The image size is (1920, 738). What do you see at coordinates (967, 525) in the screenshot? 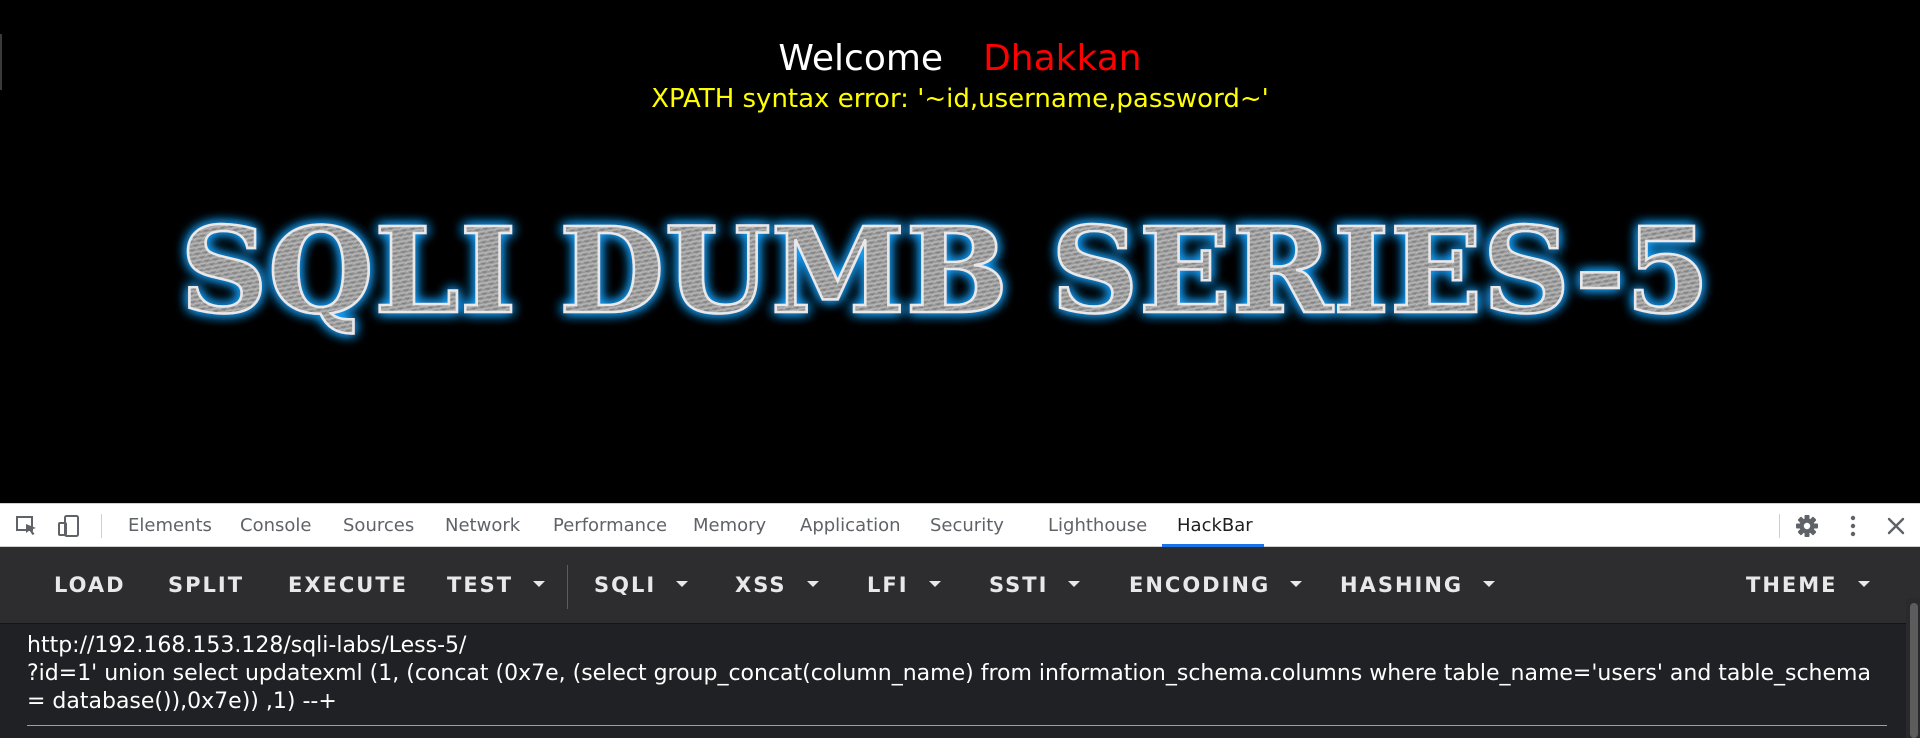
I see `tab-security: Security` at bounding box center [967, 525].